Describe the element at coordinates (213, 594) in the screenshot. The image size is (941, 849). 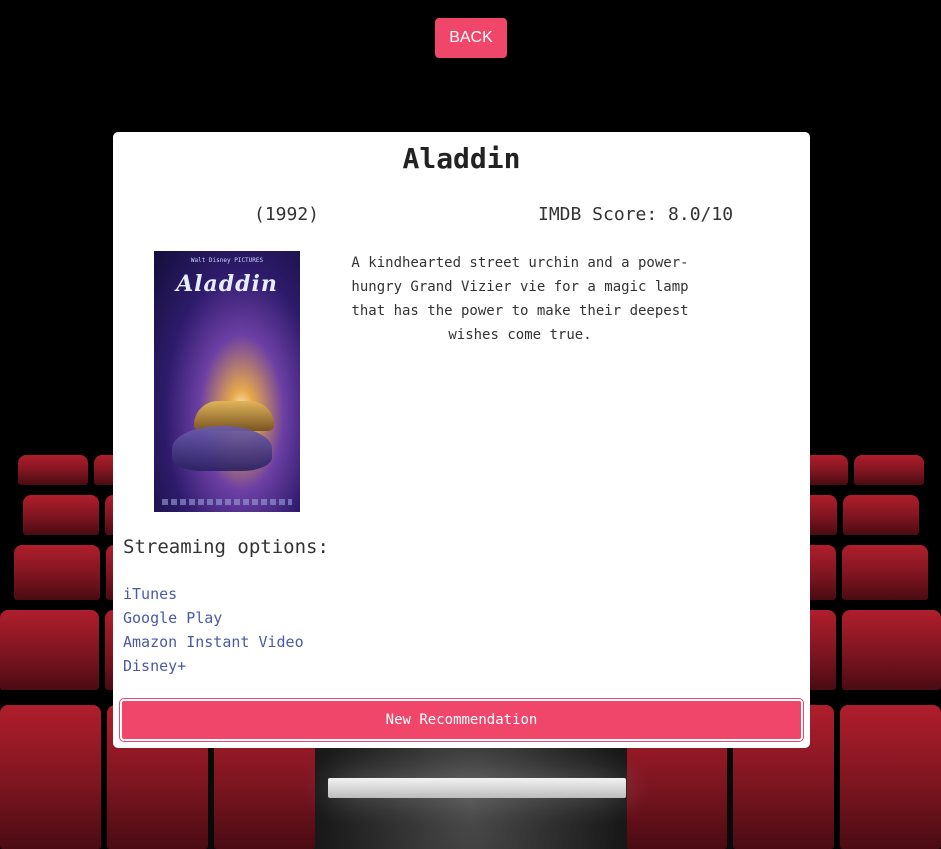
I see `list-item: iTunes` at that location.